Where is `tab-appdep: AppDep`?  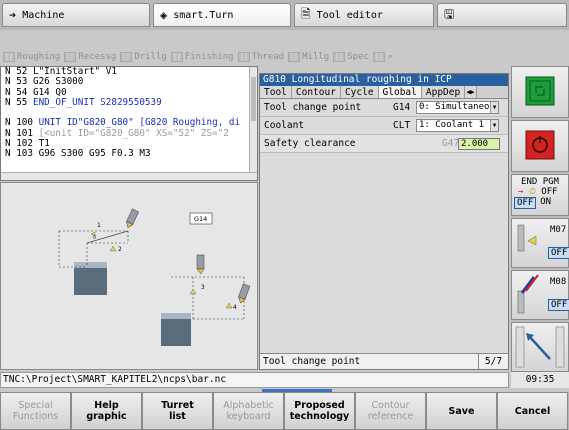
tab-appdep: AppDep is located at coordinates (443, 92).